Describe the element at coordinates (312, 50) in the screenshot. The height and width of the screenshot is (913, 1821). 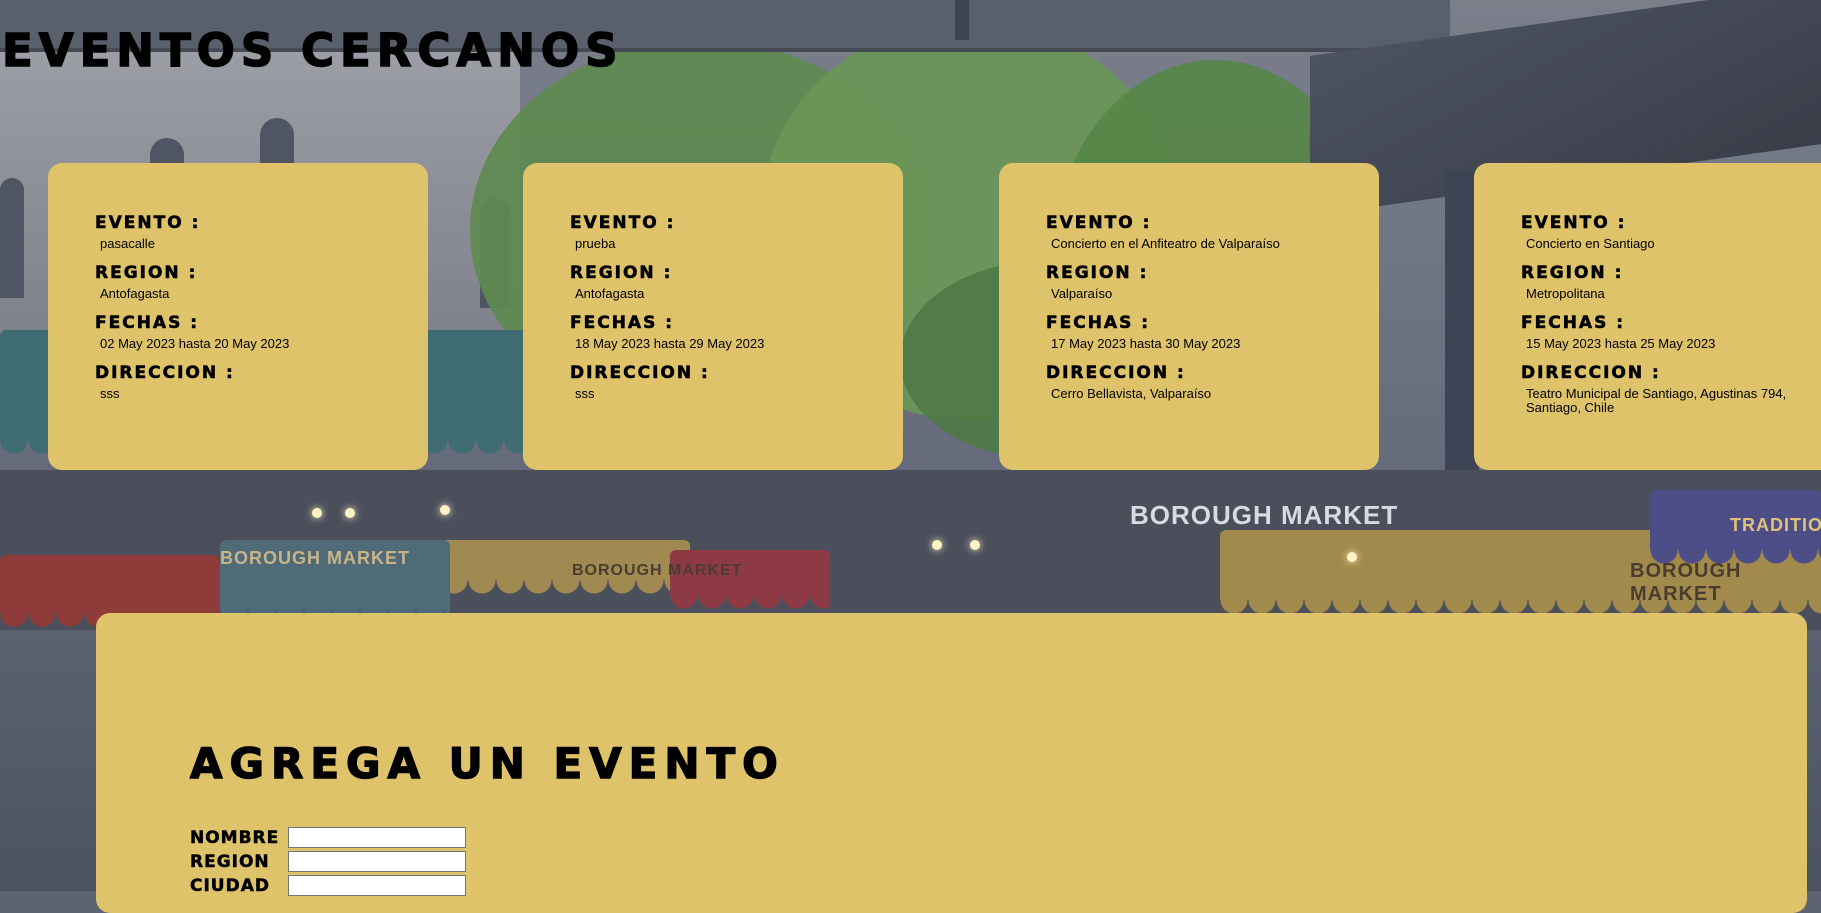
I see `page-title: EVENTOS CERCANOS` at that location.